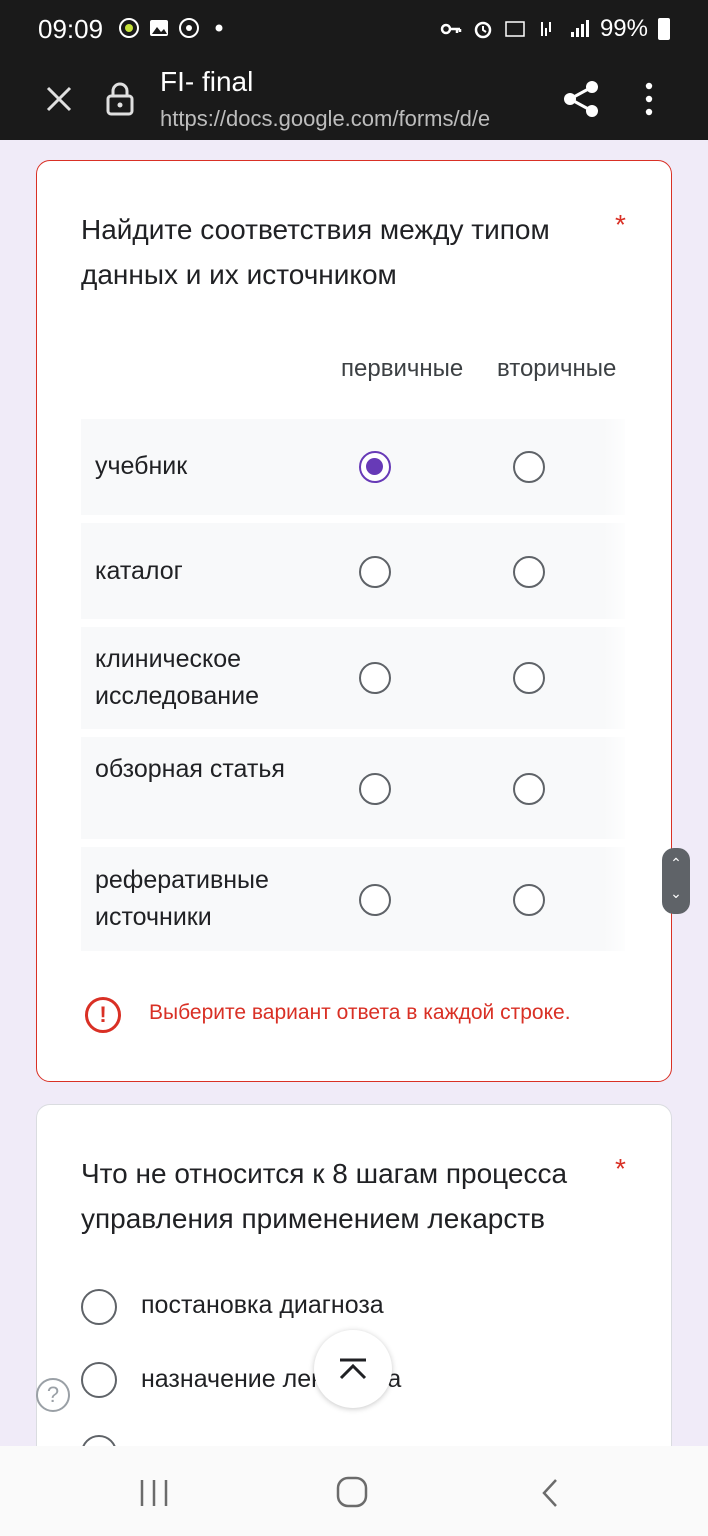  Describe the element at coordinates (129, 28) in the screenshot. I see `app-notification-icon` at that location.